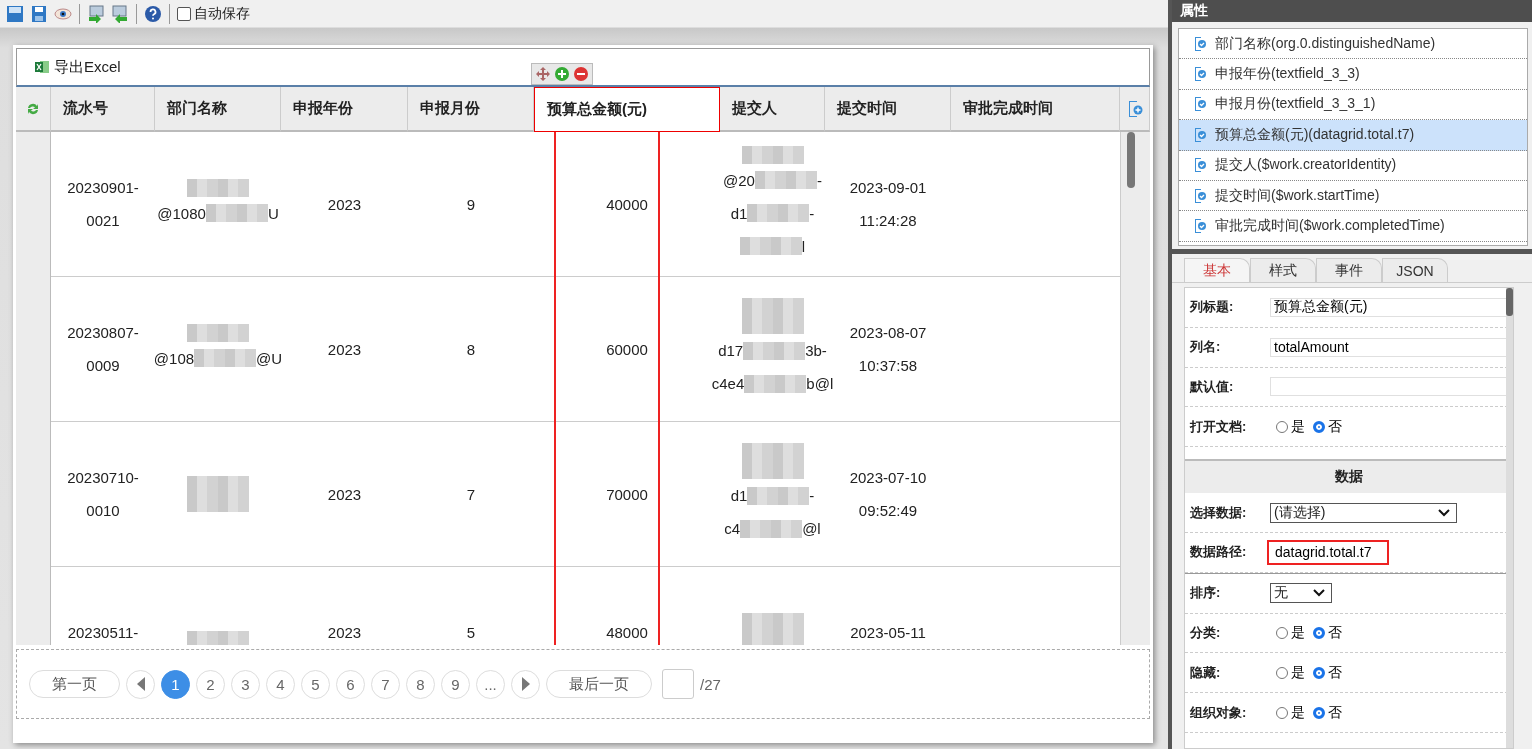 The width and height of the screenshot is (1532, 749). I want to click on field-list-item: 提交时间($work.startTime), so click(1353, 196).